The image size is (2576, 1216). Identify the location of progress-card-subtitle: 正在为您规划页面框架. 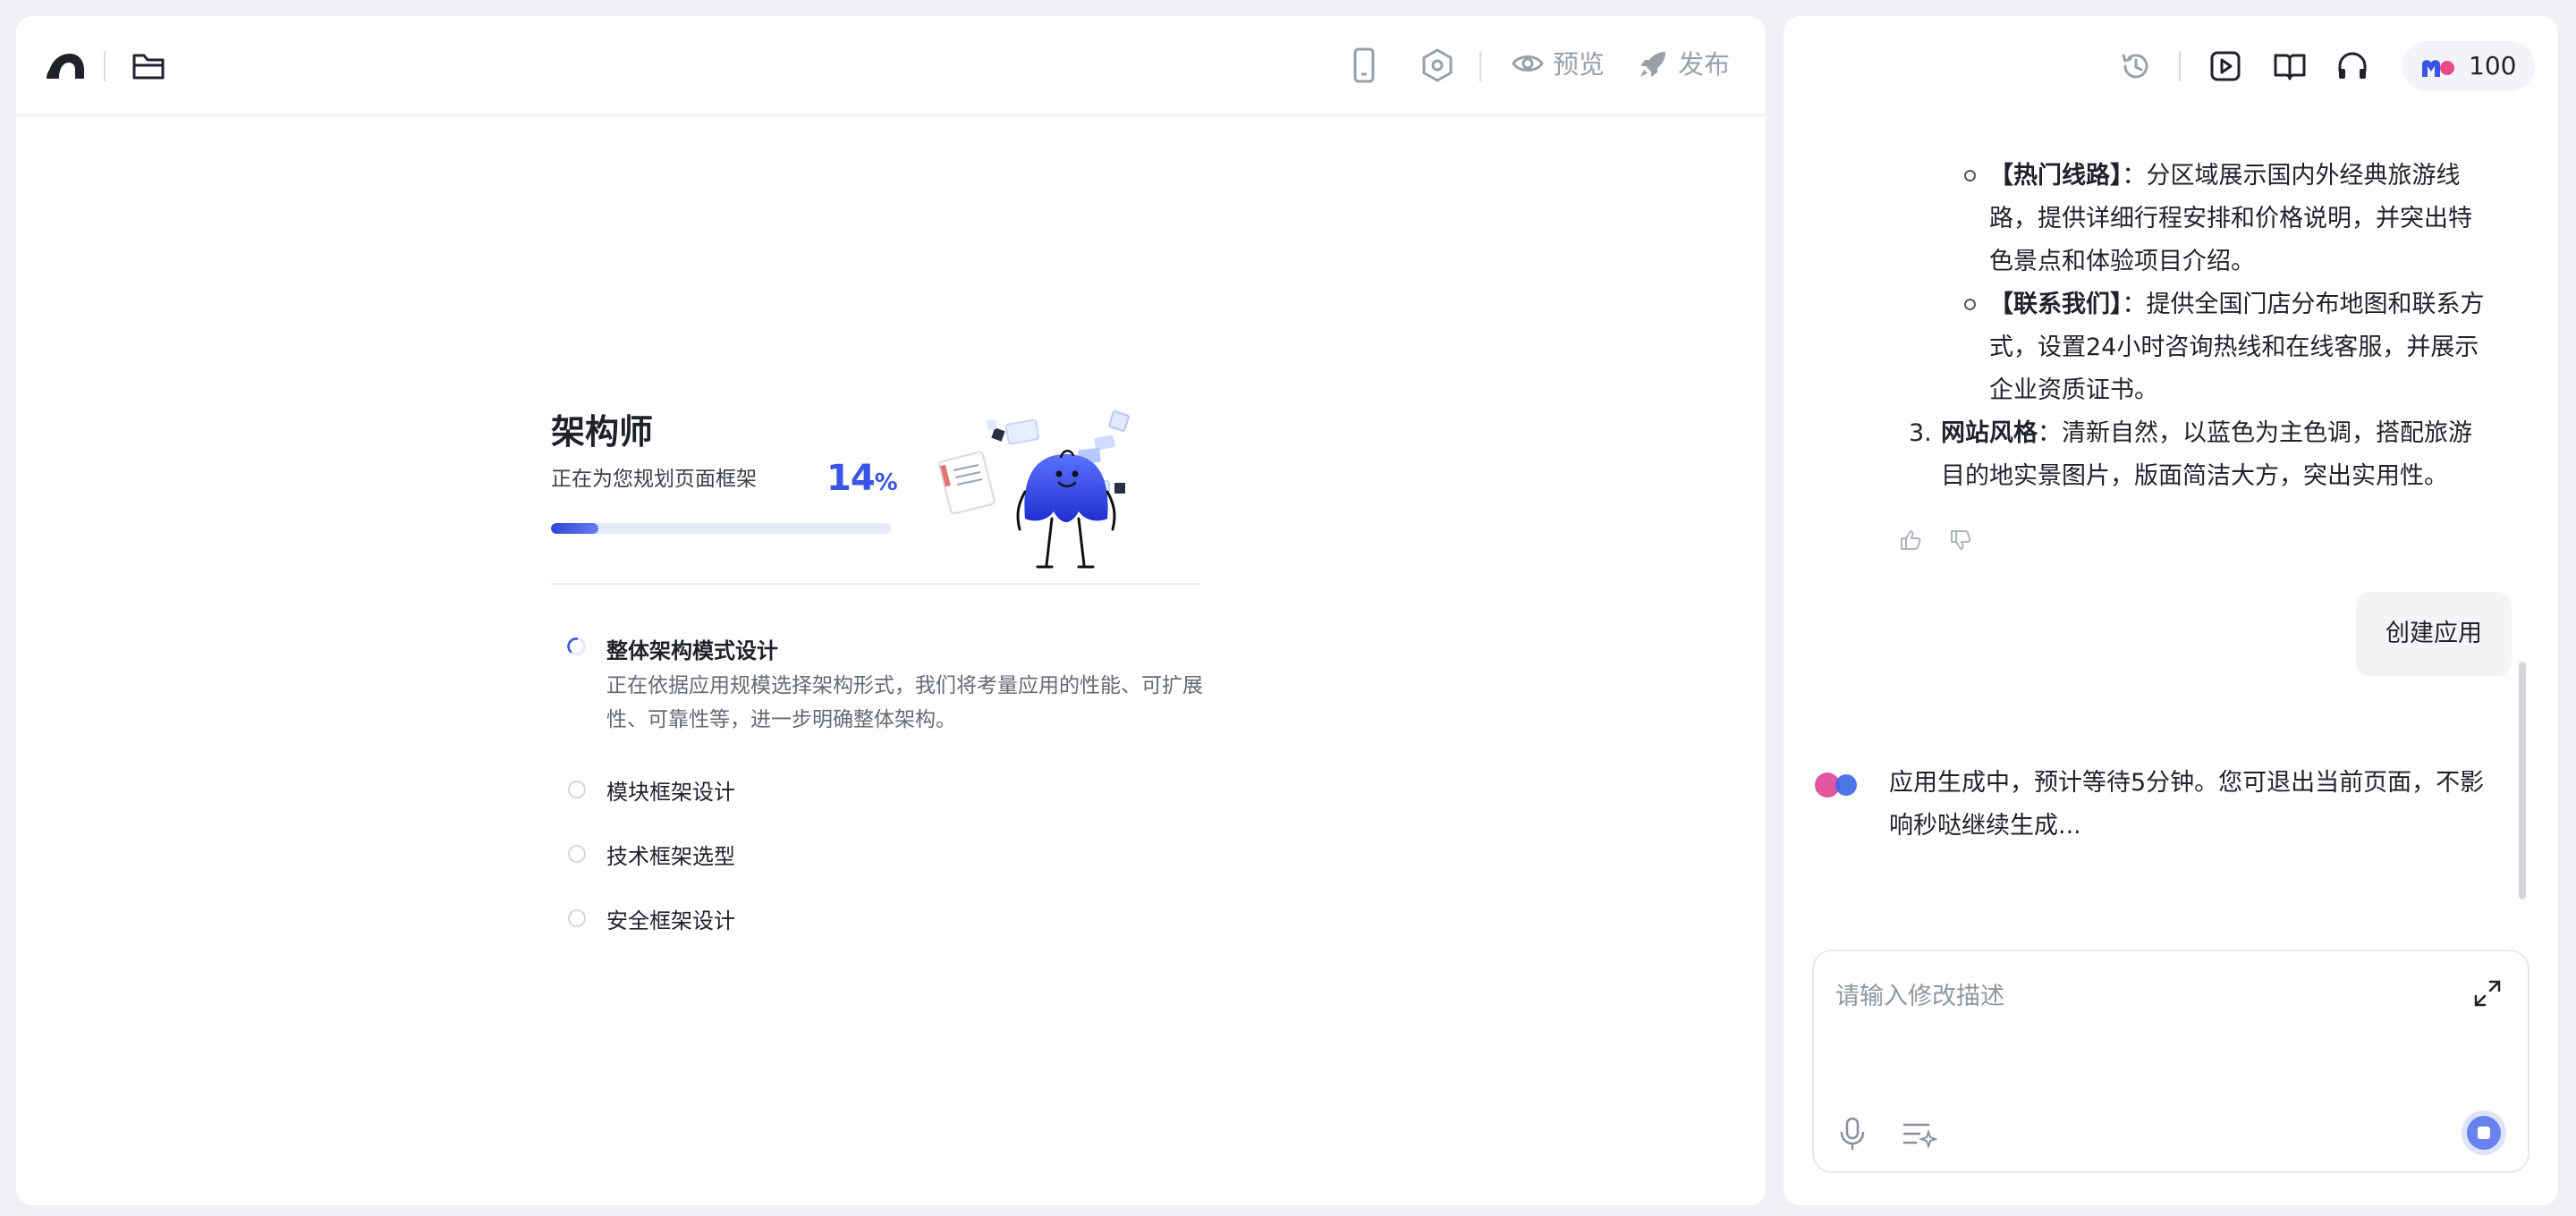
(654, 479).